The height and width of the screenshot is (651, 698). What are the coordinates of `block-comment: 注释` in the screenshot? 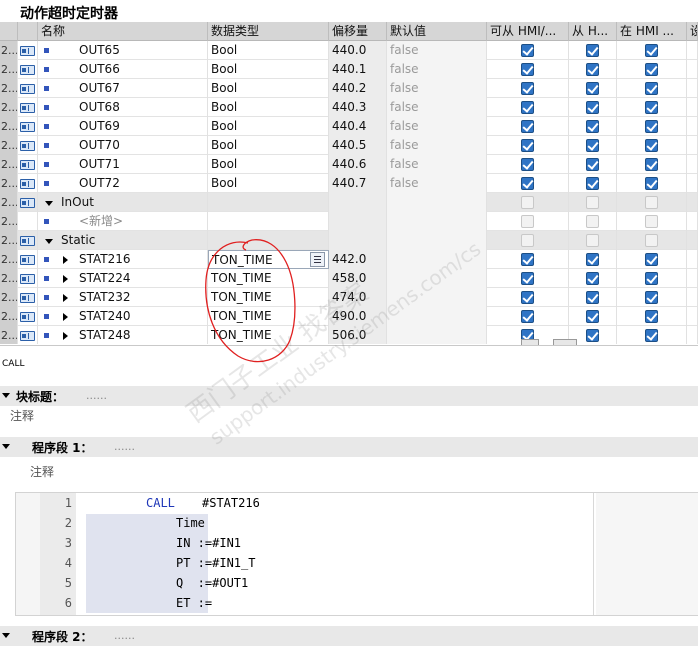 It's located at (22, 415).